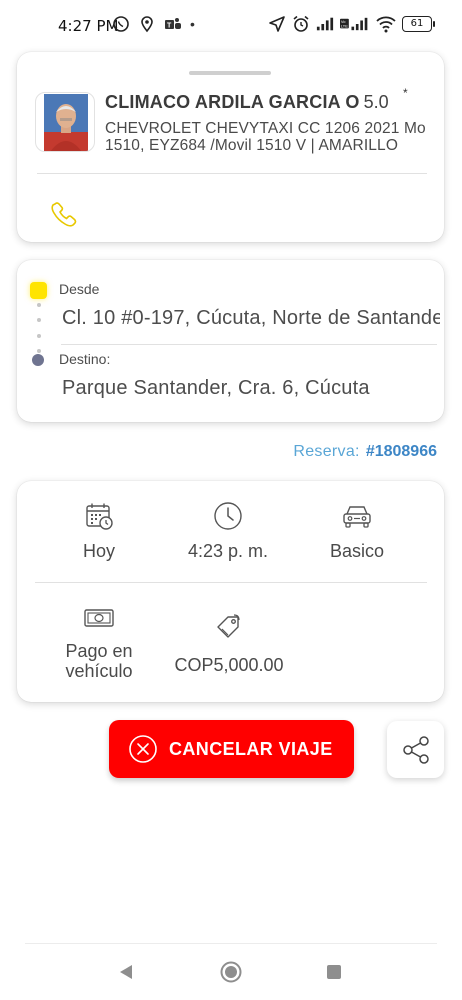 This screenshot has height=1000, width=462. What do you see at coordinates (147, 24) in the screenshot?
I see `location-pin-icon` at bounding box center [147, 24].